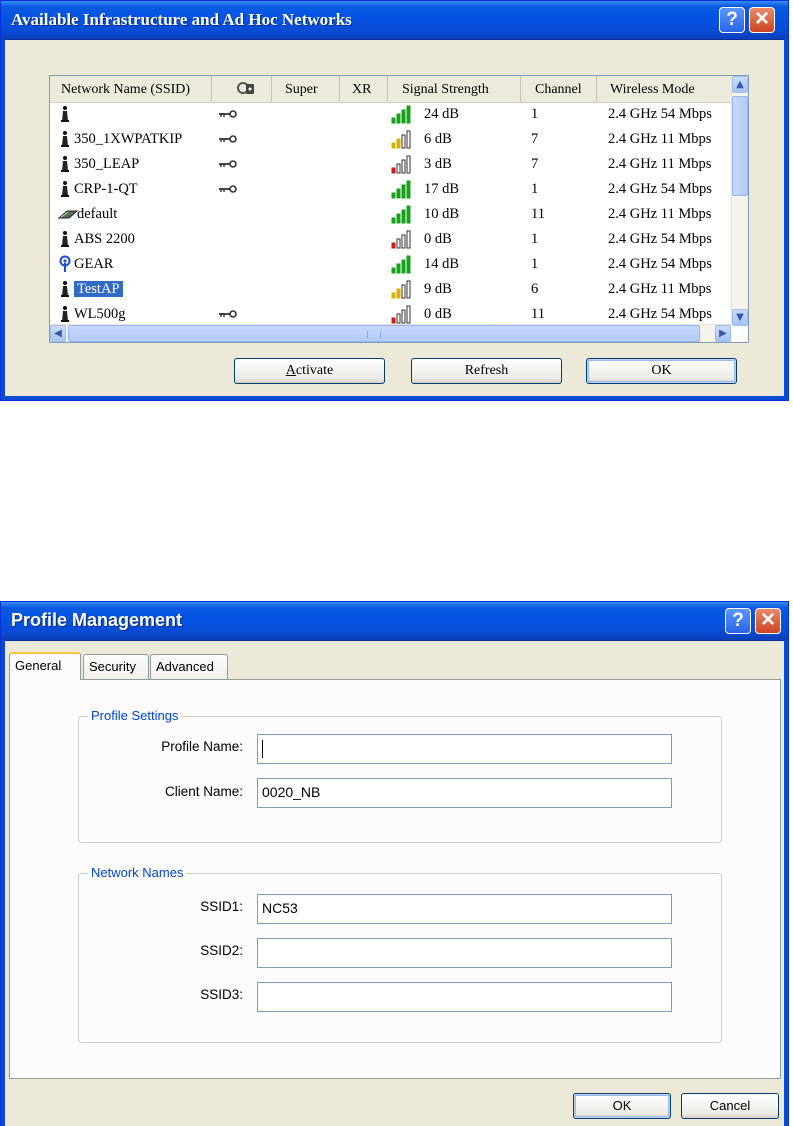  I want to click on network-row: 24 dB 1 2.4 GHz 54 Mbps, so click(391, 114).